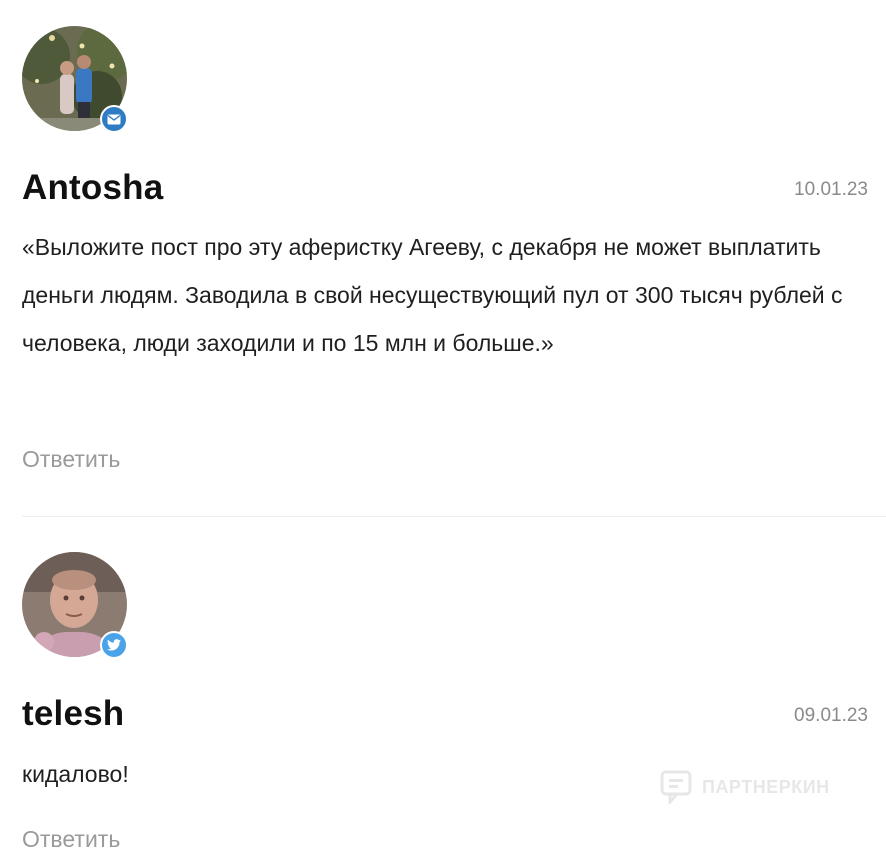 The width and height of the screenshot is (886, 859). Describe the element at coordinates (92, 188) in the screenshot. I see `comment-author: Antosha` at that location.